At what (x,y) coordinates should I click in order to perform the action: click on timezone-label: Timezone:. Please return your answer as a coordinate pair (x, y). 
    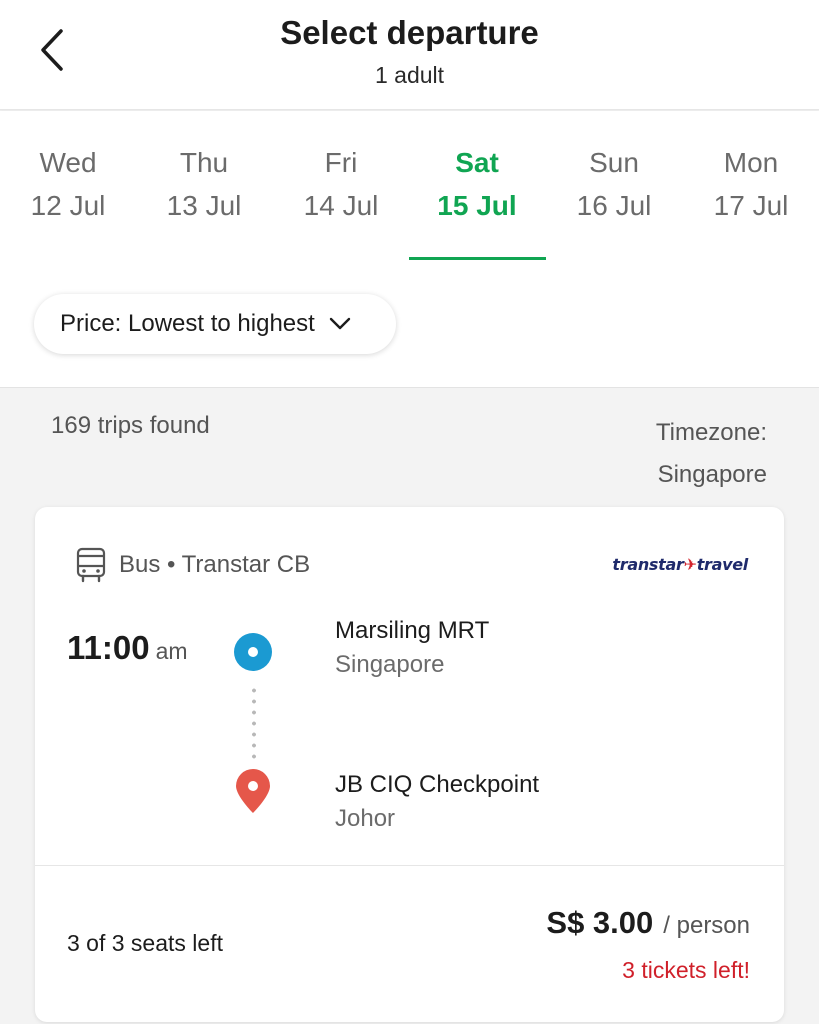
    Looking at the image, I should click on (711, 432).